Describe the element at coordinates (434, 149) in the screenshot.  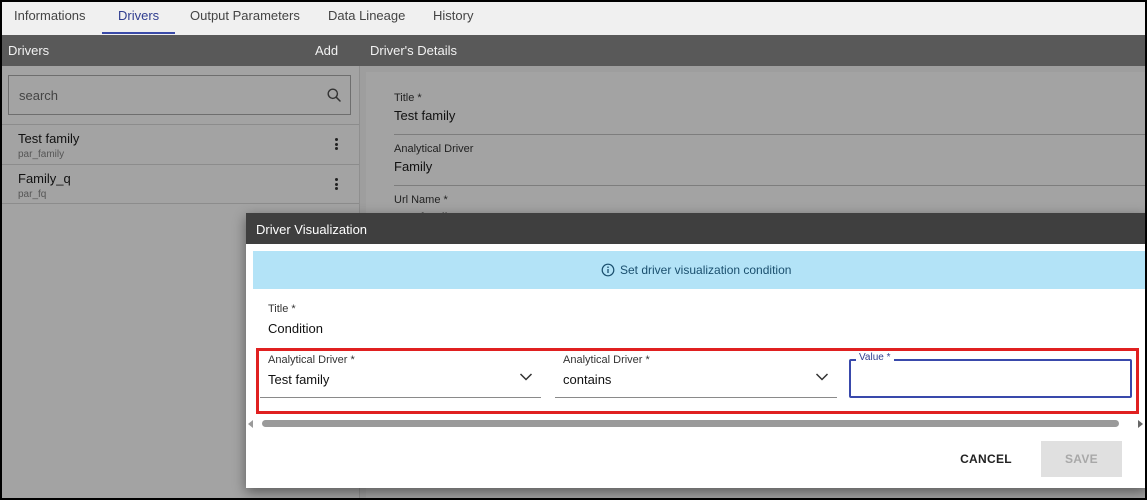
I see `field-label: Analytical Driver` at that location.